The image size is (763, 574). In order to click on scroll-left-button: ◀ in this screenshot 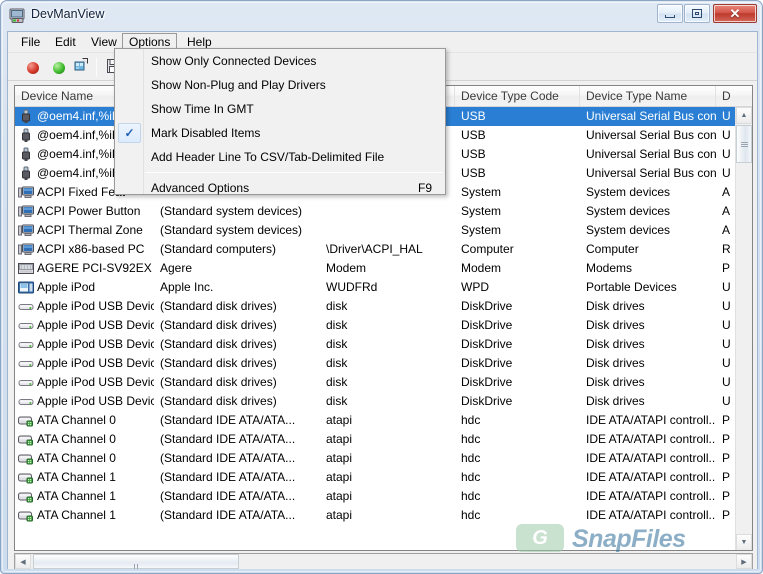, I will do `click(23, 561)`.